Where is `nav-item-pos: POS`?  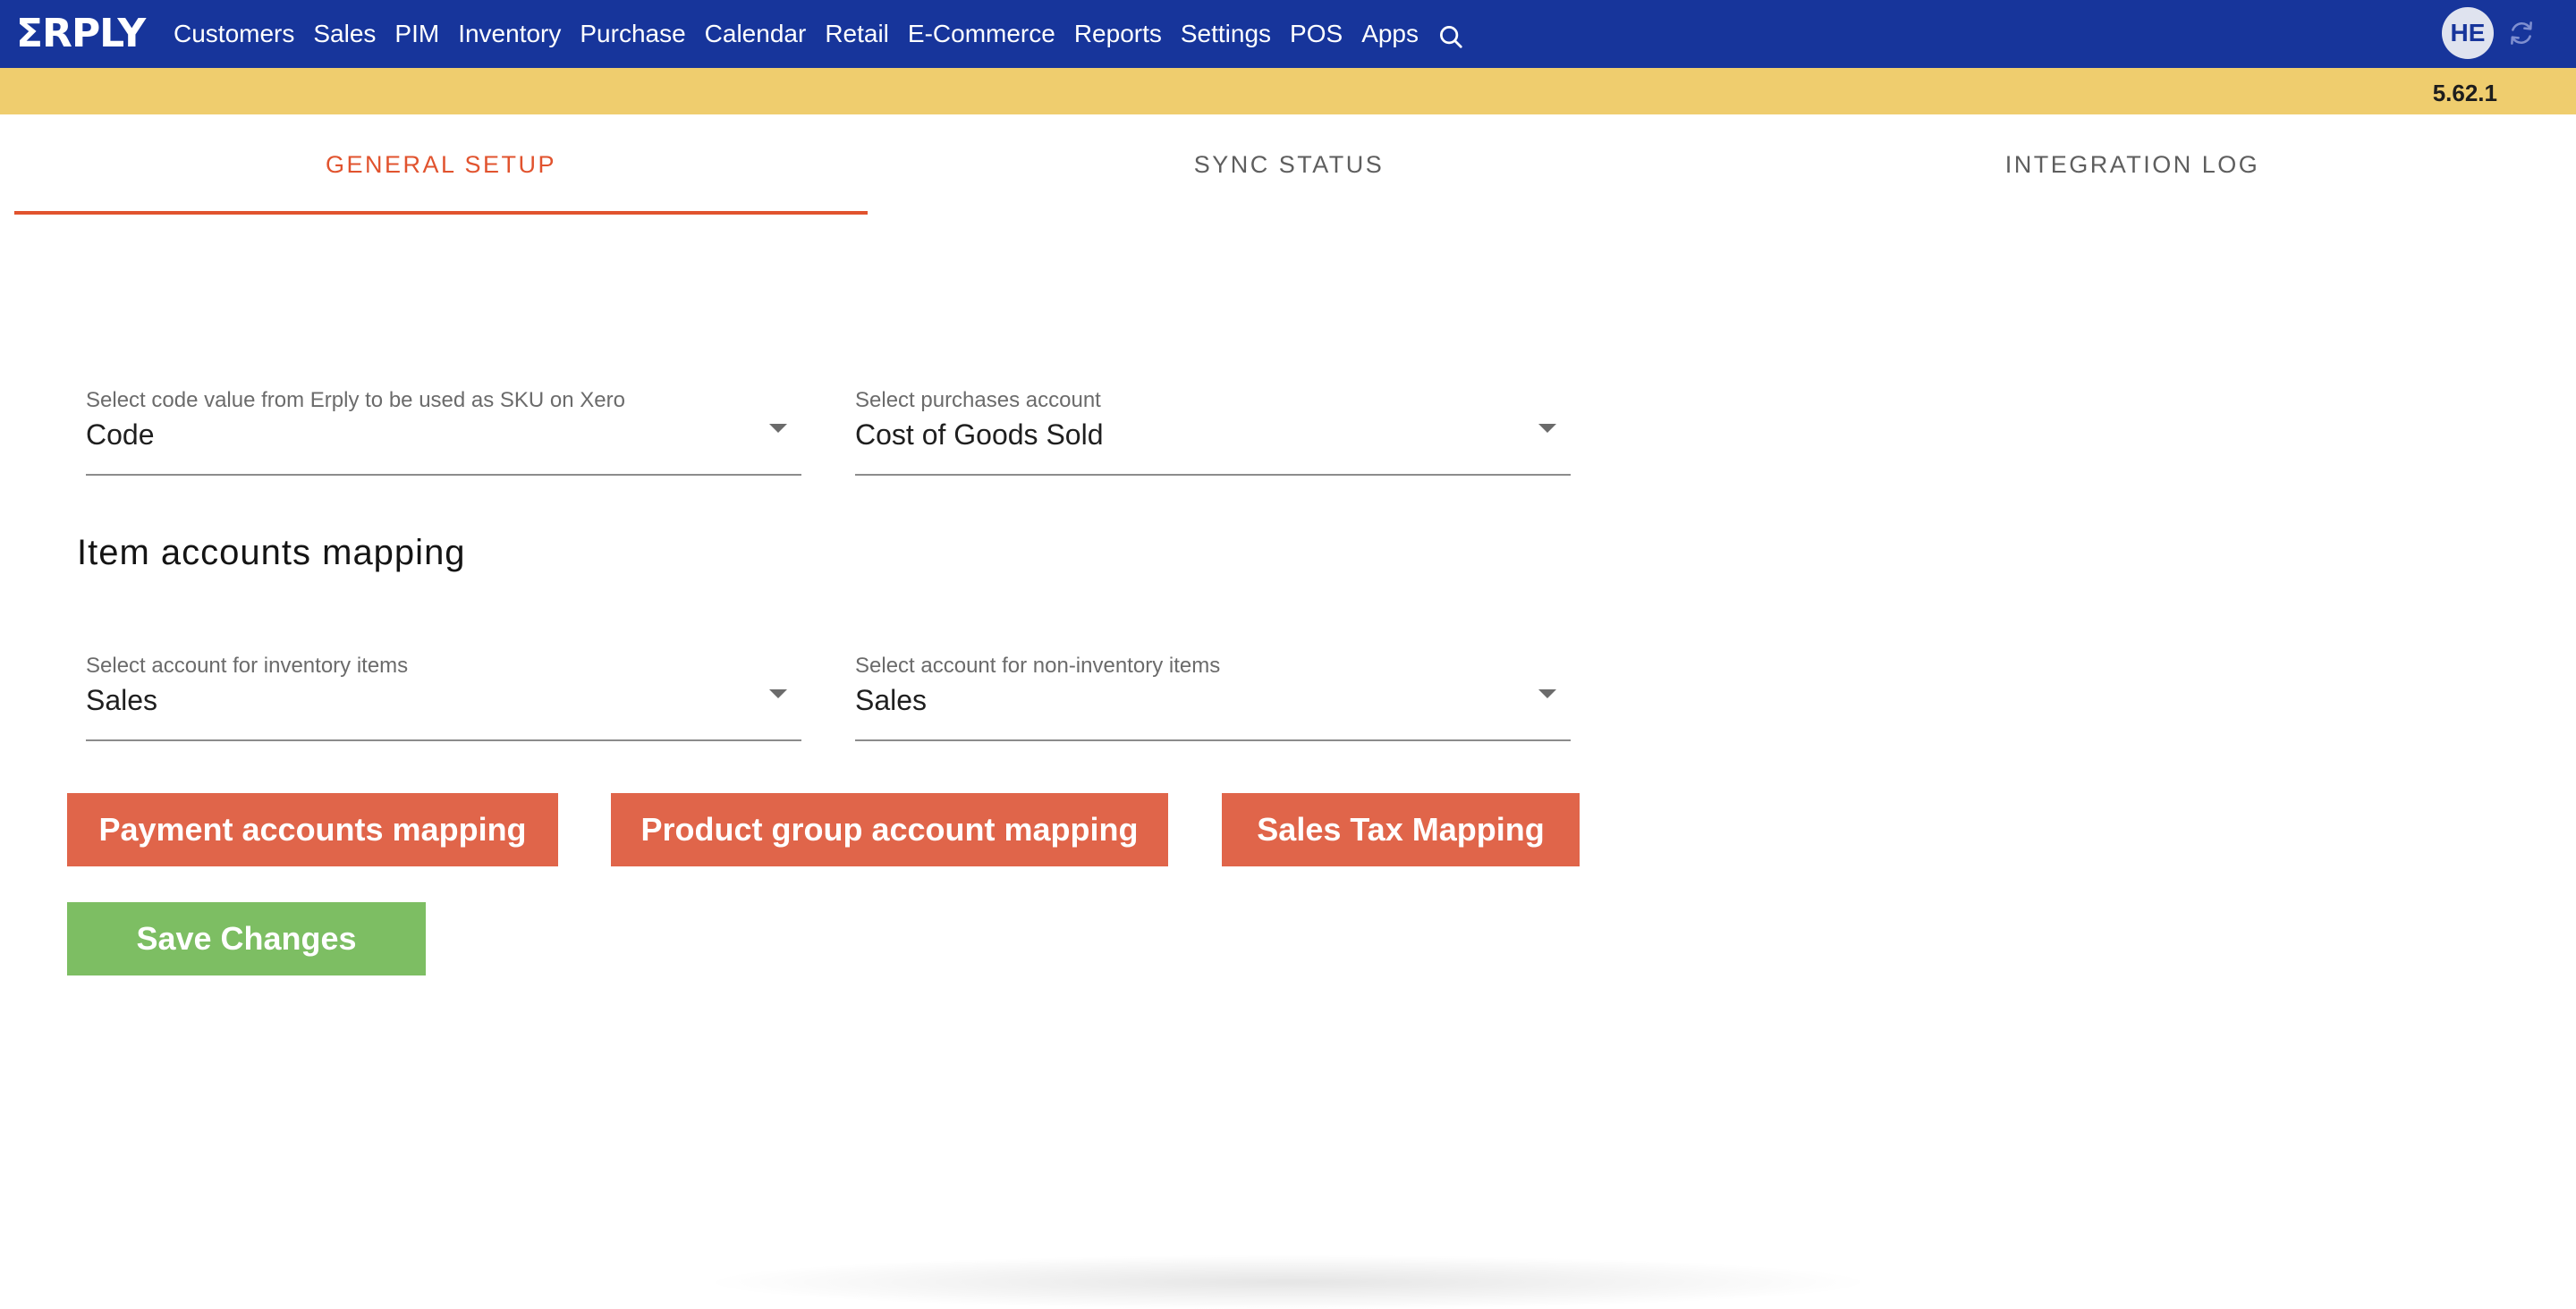
nav-item-pos: POS is located at coordinates (1316, 34).